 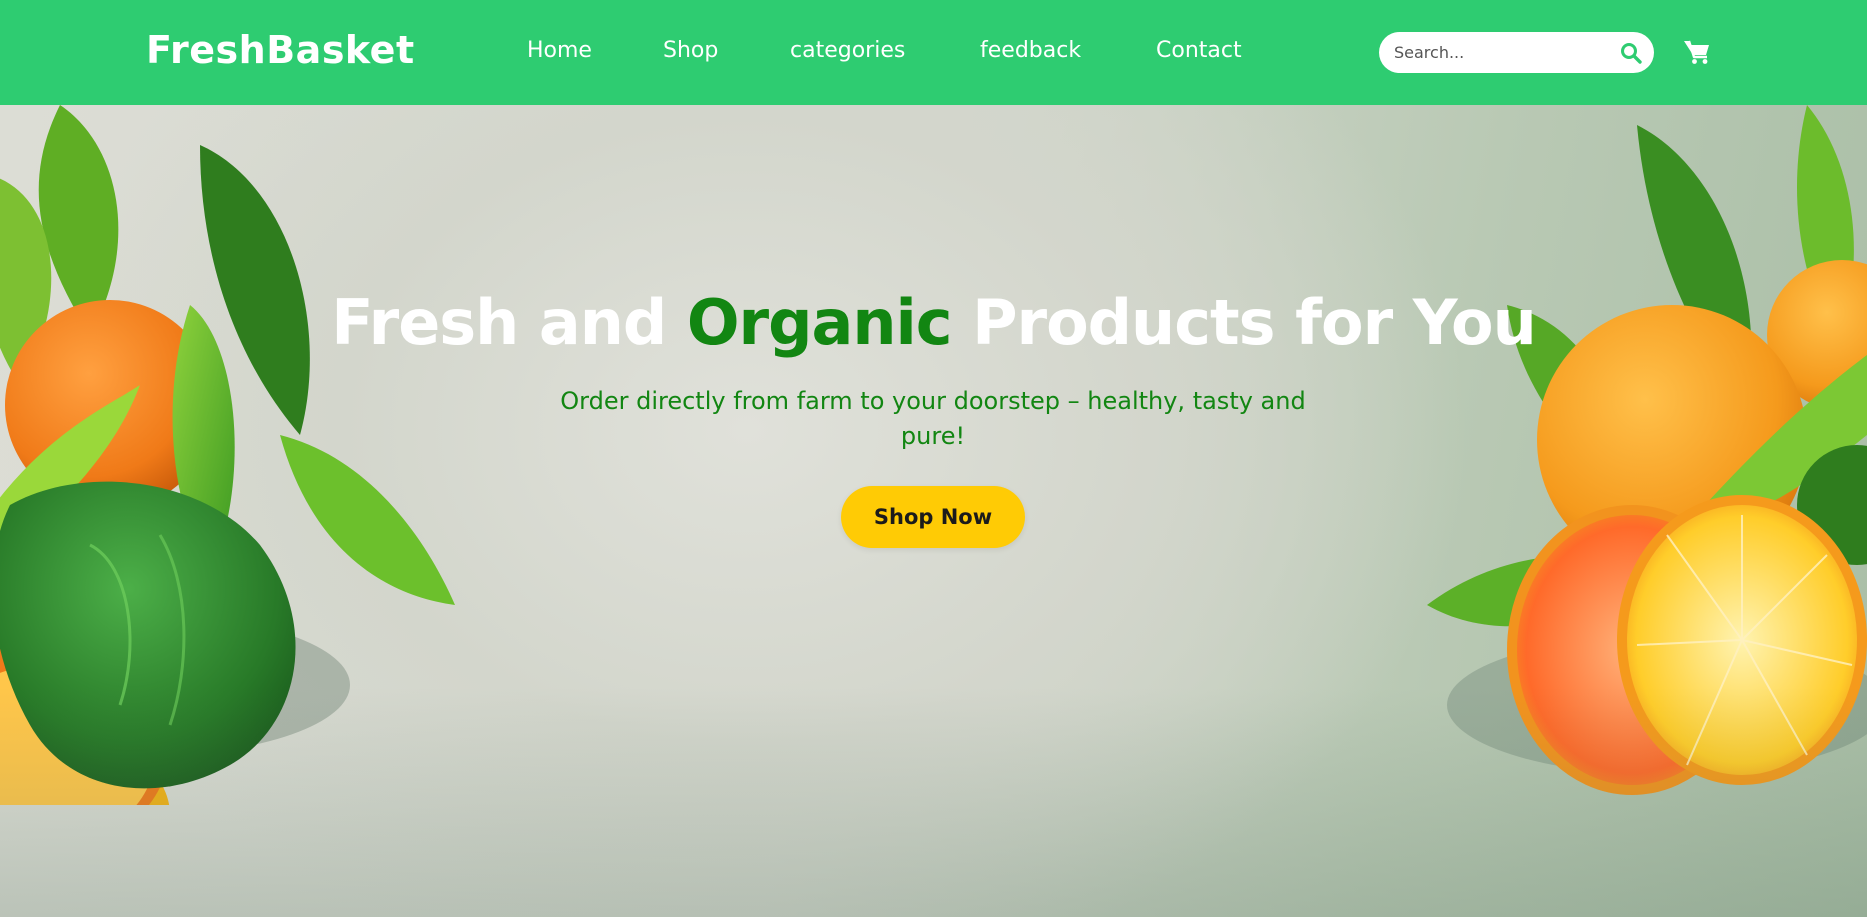 What do you see at coordinates (1244, 322) in the screenshot?
I see `hero-headline-end: Products for You` at bounding box center [1244, 322].